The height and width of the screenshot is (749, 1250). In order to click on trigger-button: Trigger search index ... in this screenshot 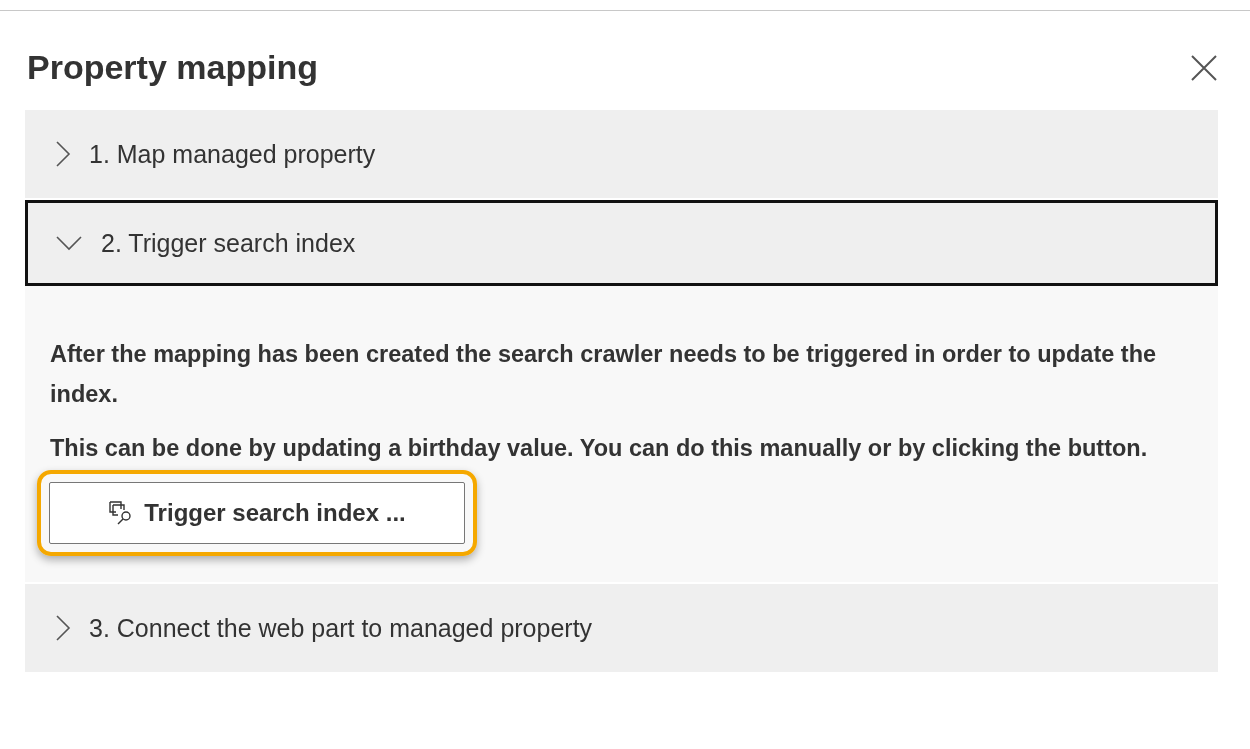, I will do `click(257, 513)`.